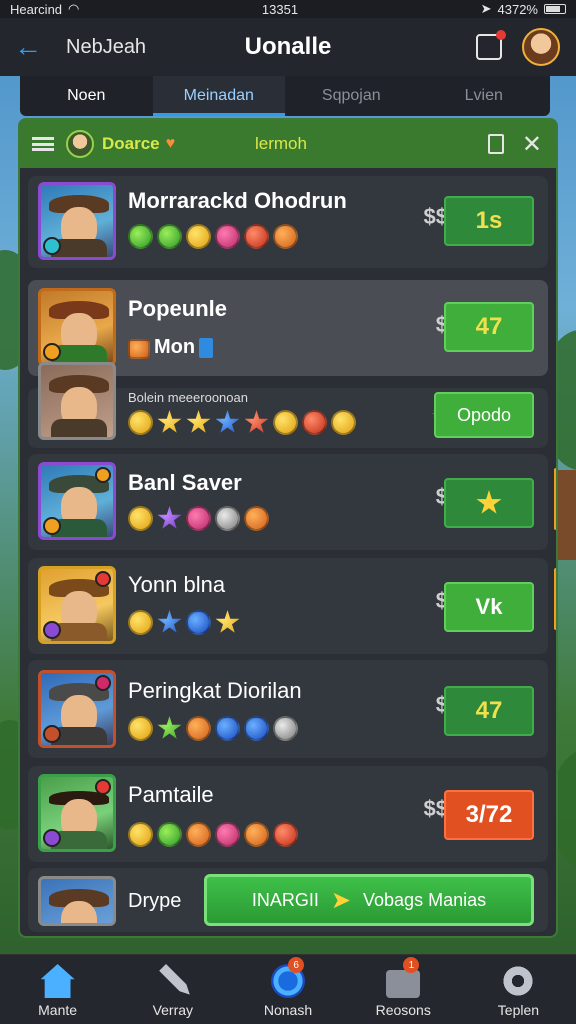 This screenshot has height=1024, width=576. Describe the element at coordinates (215, 690) in the screenshot. I see `player-name: Peringkat Diorilan` at that location.